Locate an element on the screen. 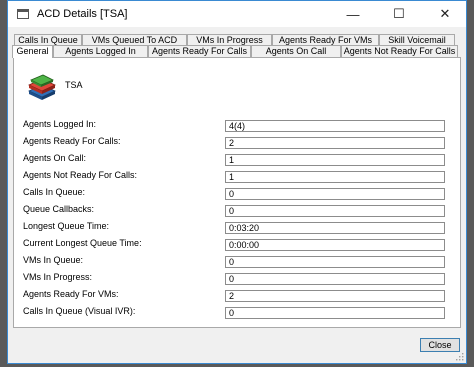 This screenshot has width=474, height=367. agents-ready-for-calls-field: 2 is located at coordinates (335, 143).